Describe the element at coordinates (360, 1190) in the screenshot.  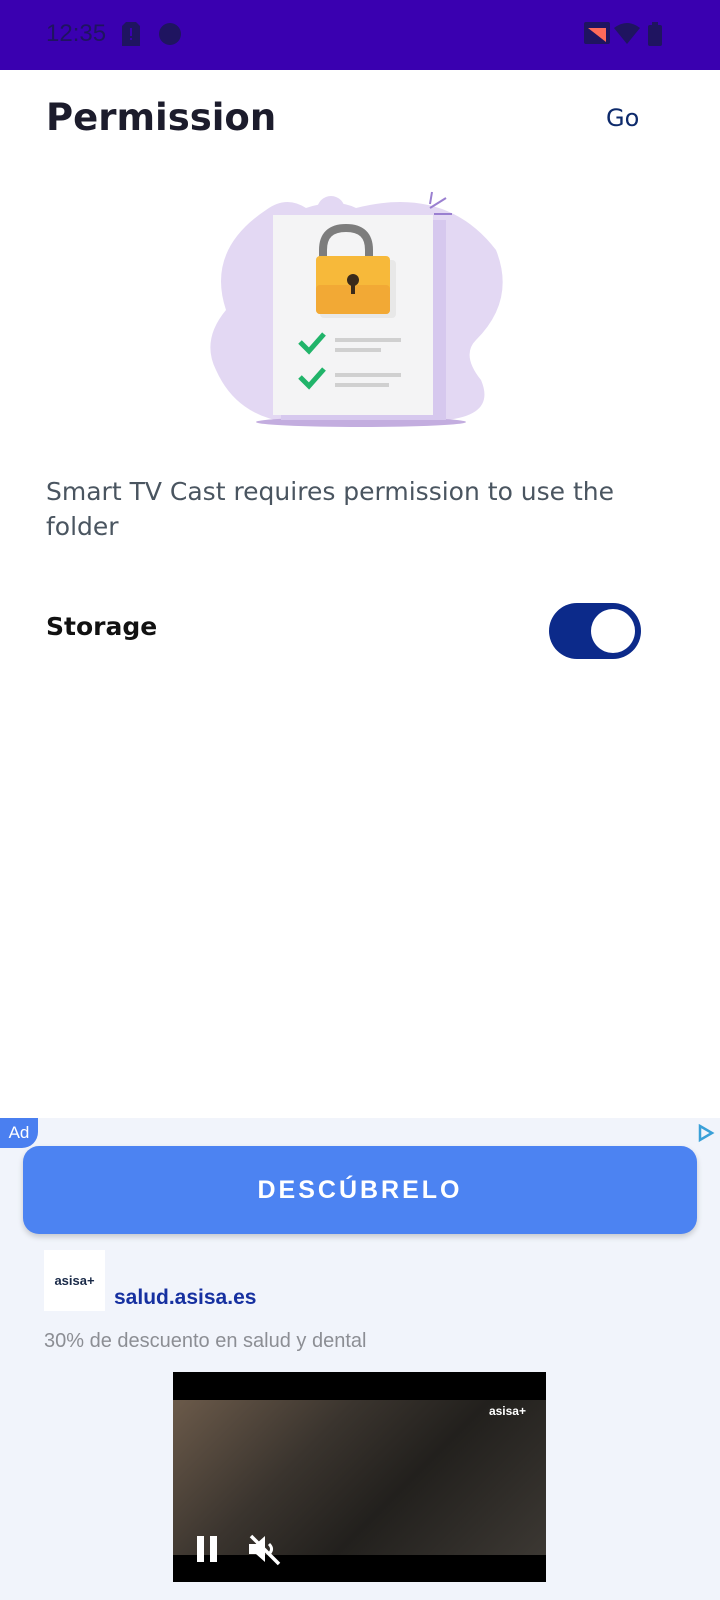
I see `cta-button: DESCÚBRELO` at that location.